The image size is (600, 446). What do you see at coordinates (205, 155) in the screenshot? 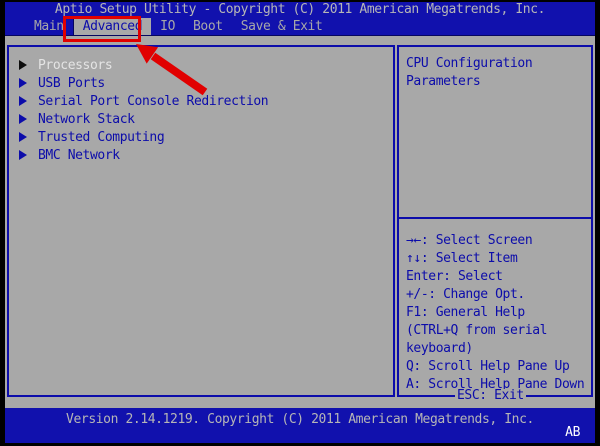
I see `menu-item-bmc-network: BMC Network` at bounding box center [205, 155].